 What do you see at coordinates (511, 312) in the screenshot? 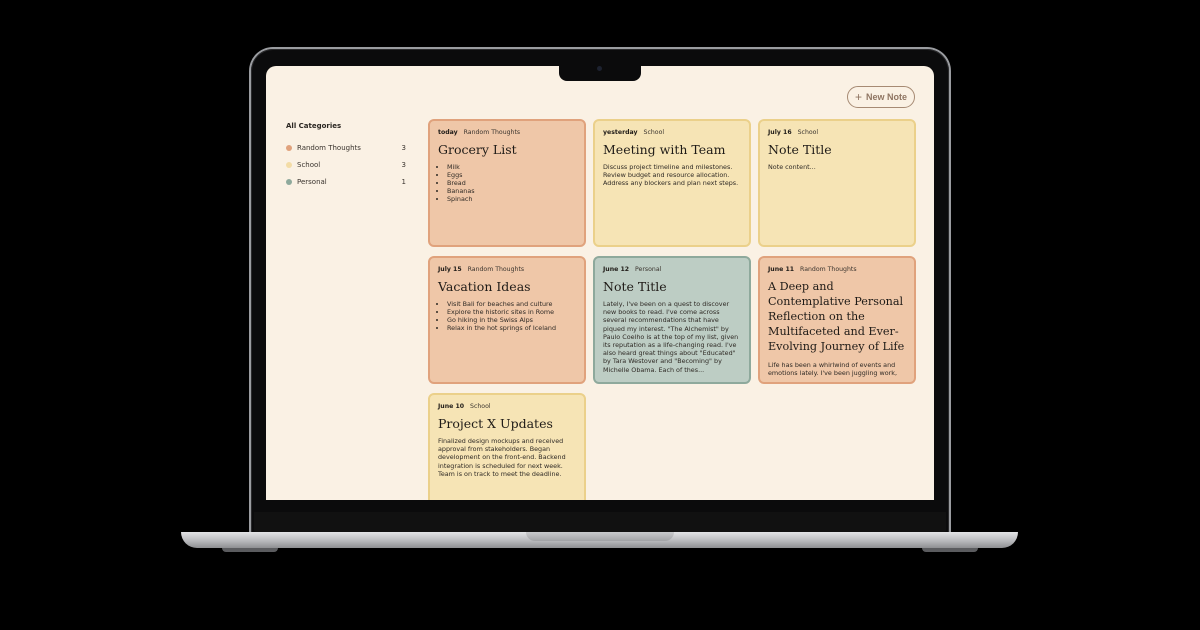
I see `list-item: Explore the historic sites in Rome` at bounding box center [511, 312].